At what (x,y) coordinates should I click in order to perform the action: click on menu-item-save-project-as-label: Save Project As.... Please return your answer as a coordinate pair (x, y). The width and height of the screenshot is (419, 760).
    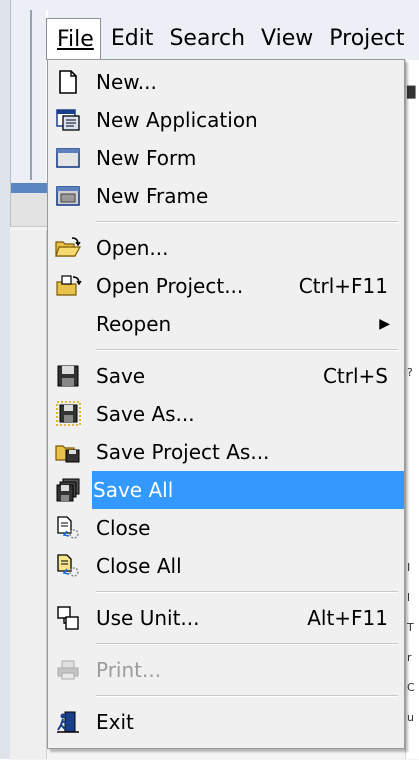
    Looking at the image, I should click on (183, 452).